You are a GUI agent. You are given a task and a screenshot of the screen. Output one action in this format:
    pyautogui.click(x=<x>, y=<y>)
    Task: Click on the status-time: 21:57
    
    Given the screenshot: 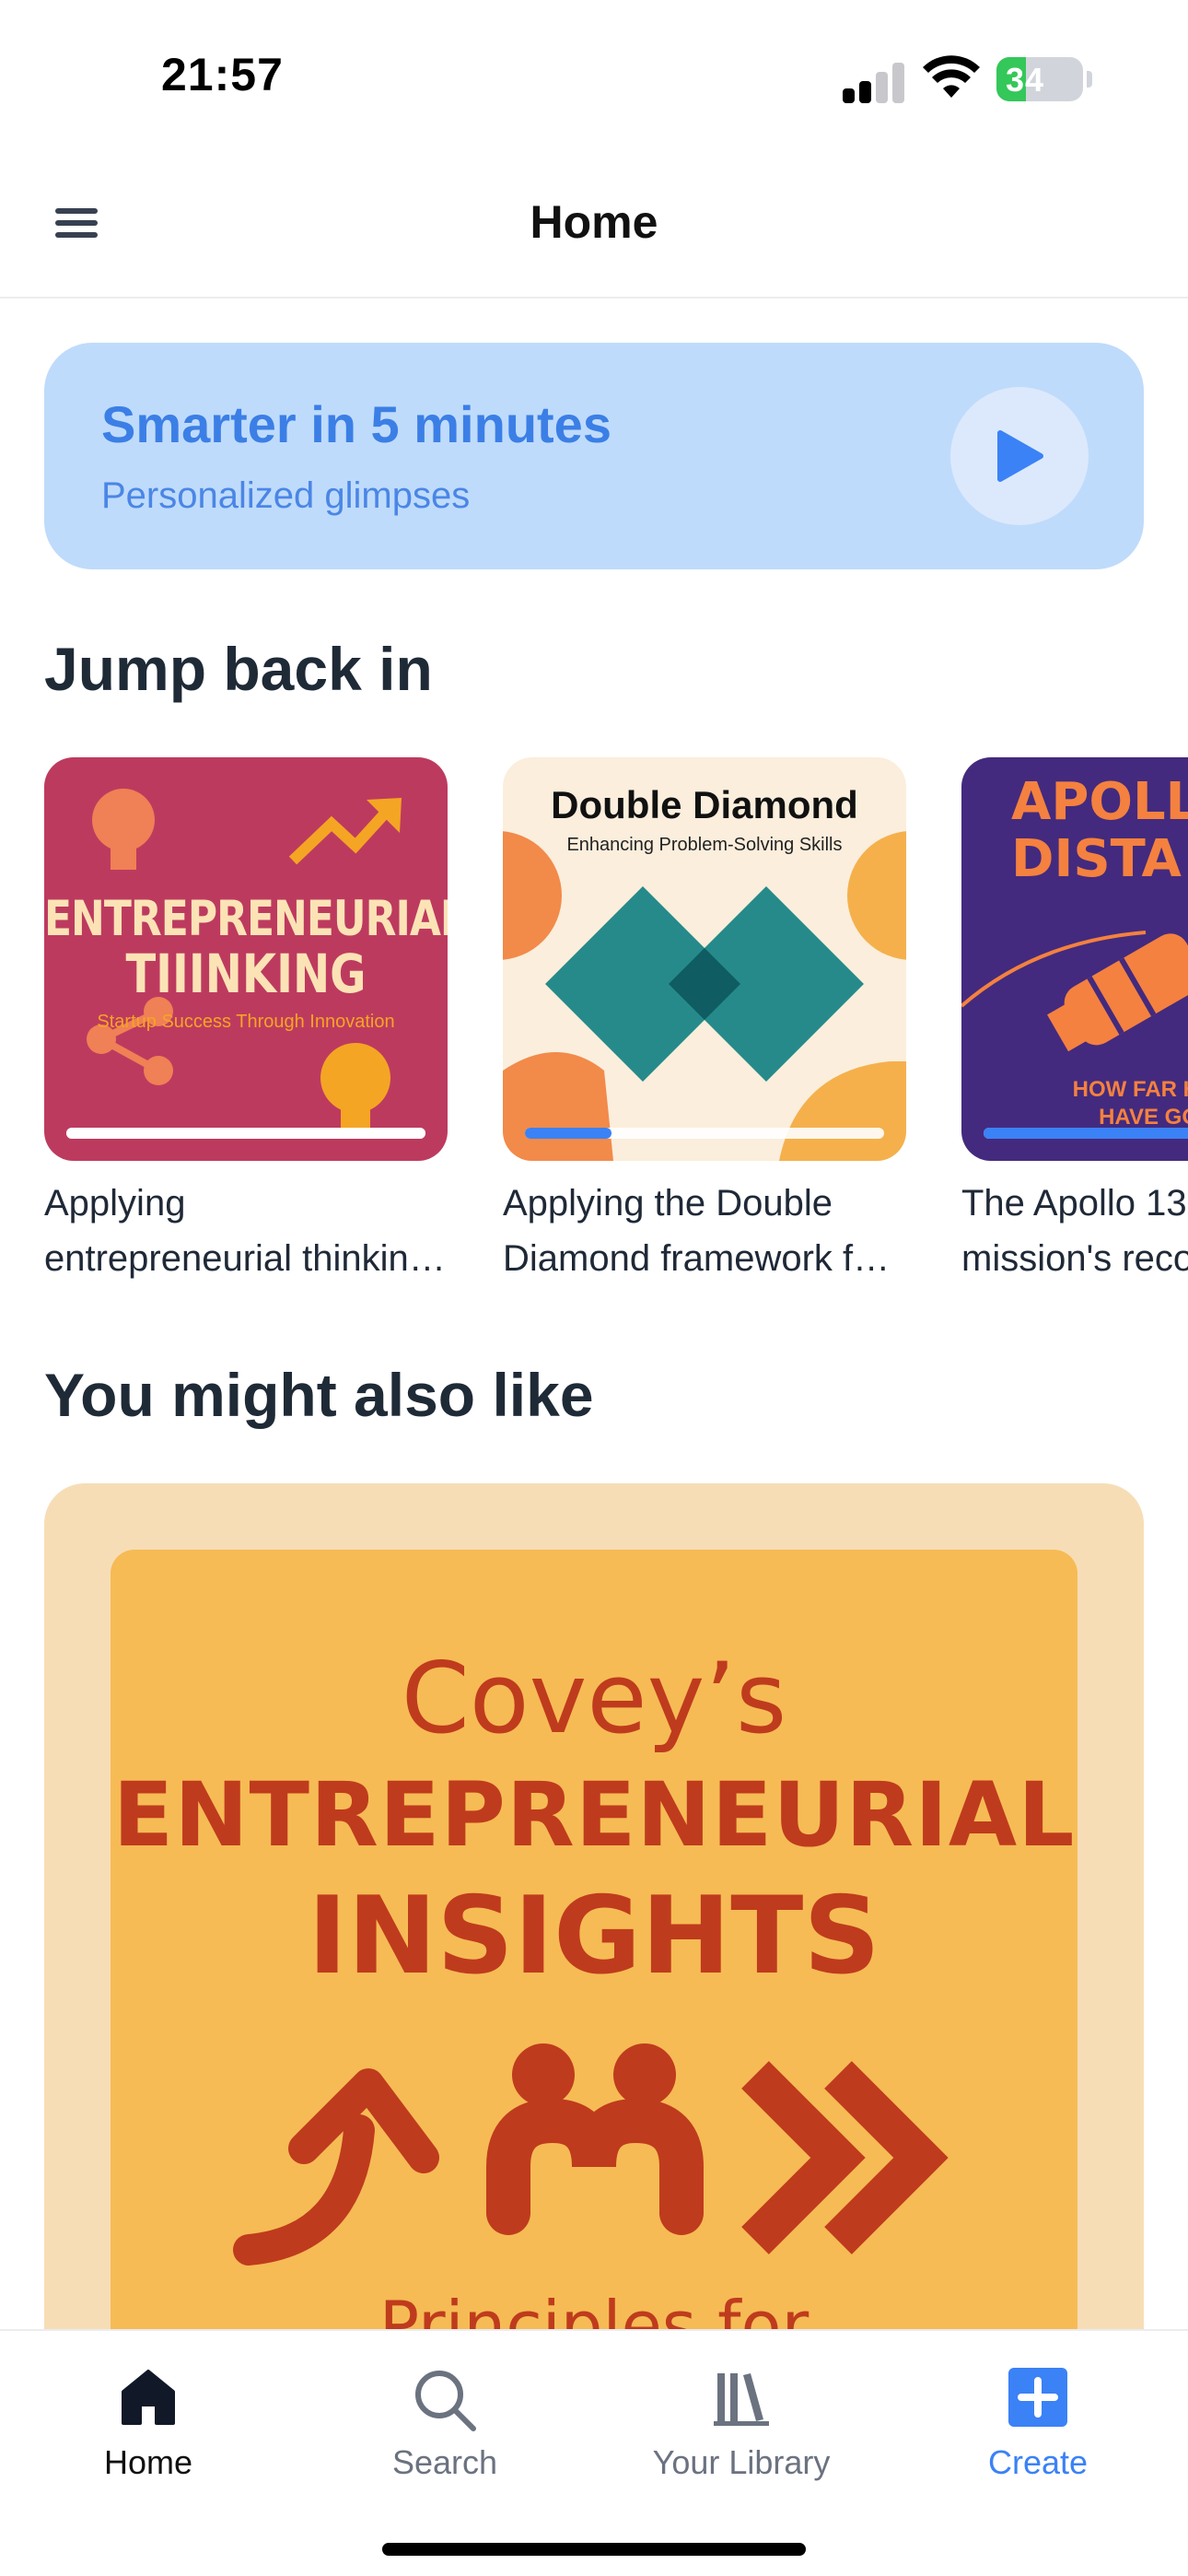 What is the action you would take?
    pyautogui.click(x=222, y=74)
    